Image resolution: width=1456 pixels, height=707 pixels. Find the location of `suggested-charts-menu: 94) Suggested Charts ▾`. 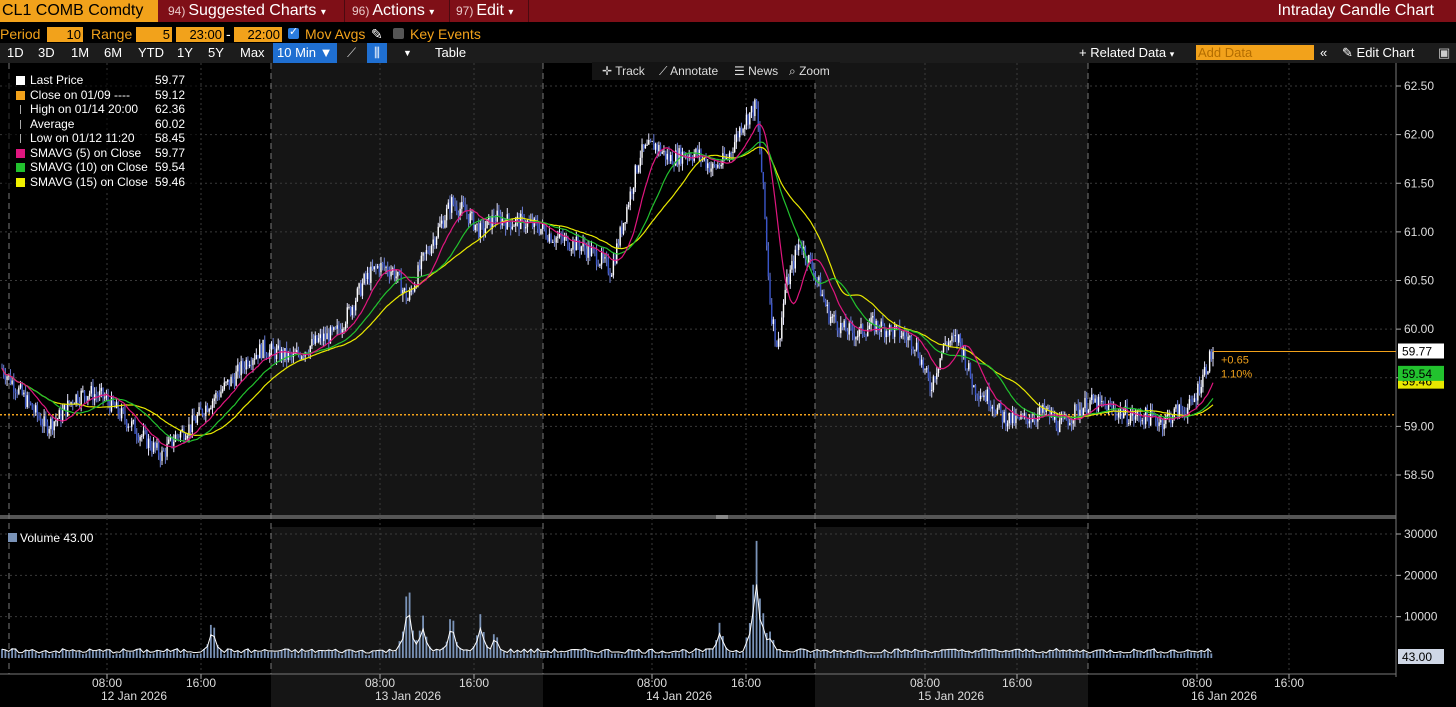

suggested-charts-menu: 94) Suggested Charts ▾ is located at coordinates (247, 11).